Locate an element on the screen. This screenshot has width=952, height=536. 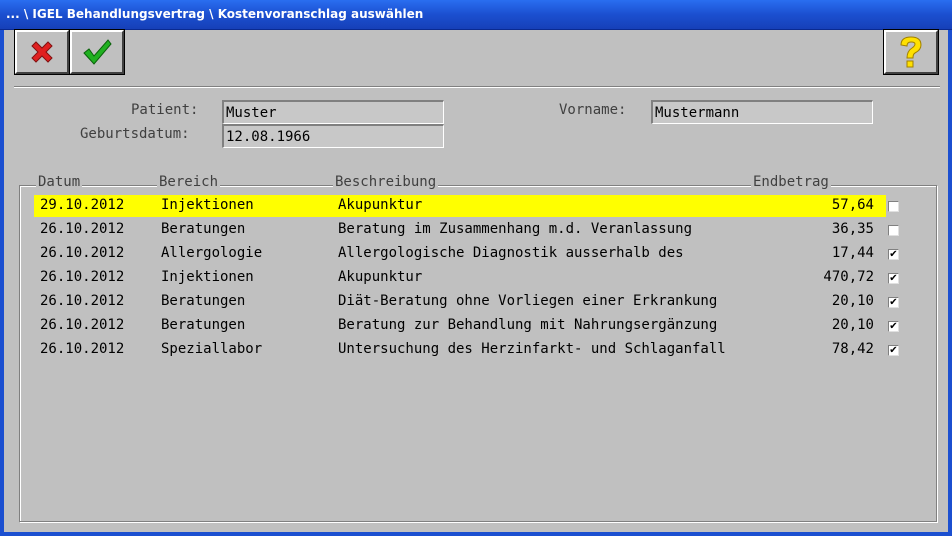
cancel-button is located at coordinates (42, 52).